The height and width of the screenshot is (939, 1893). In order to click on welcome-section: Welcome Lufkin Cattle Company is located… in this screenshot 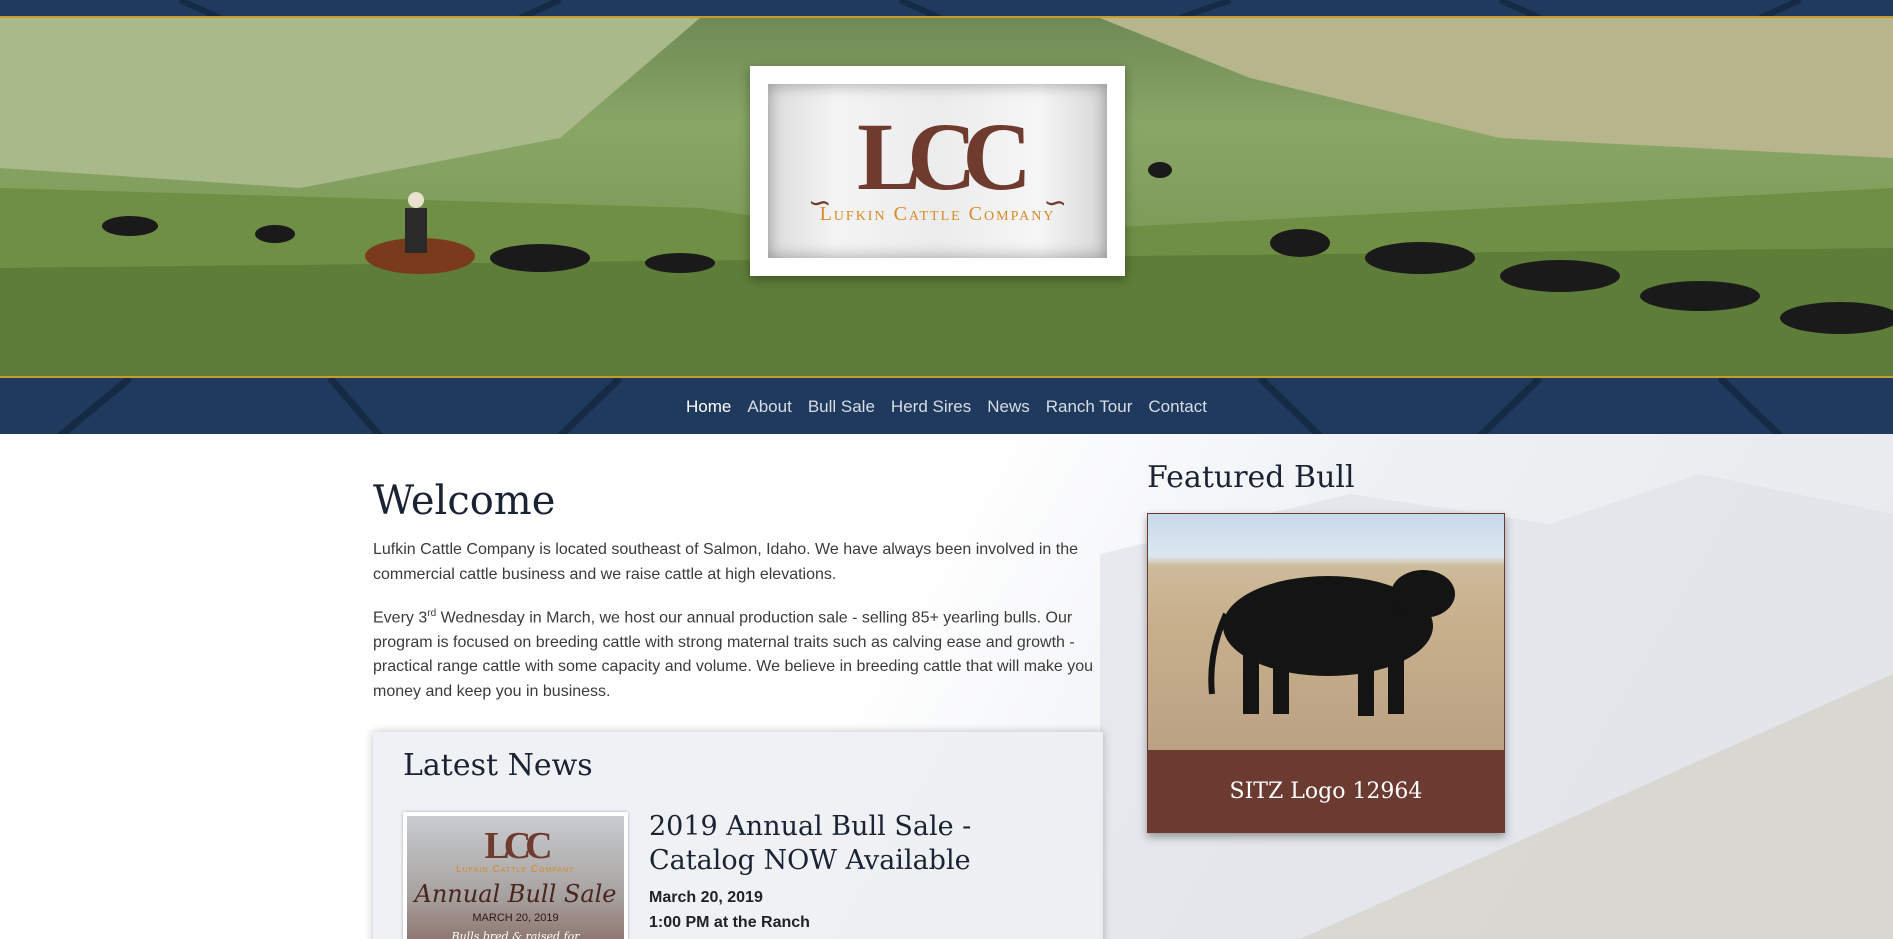, I will do `click(743, 598)`.